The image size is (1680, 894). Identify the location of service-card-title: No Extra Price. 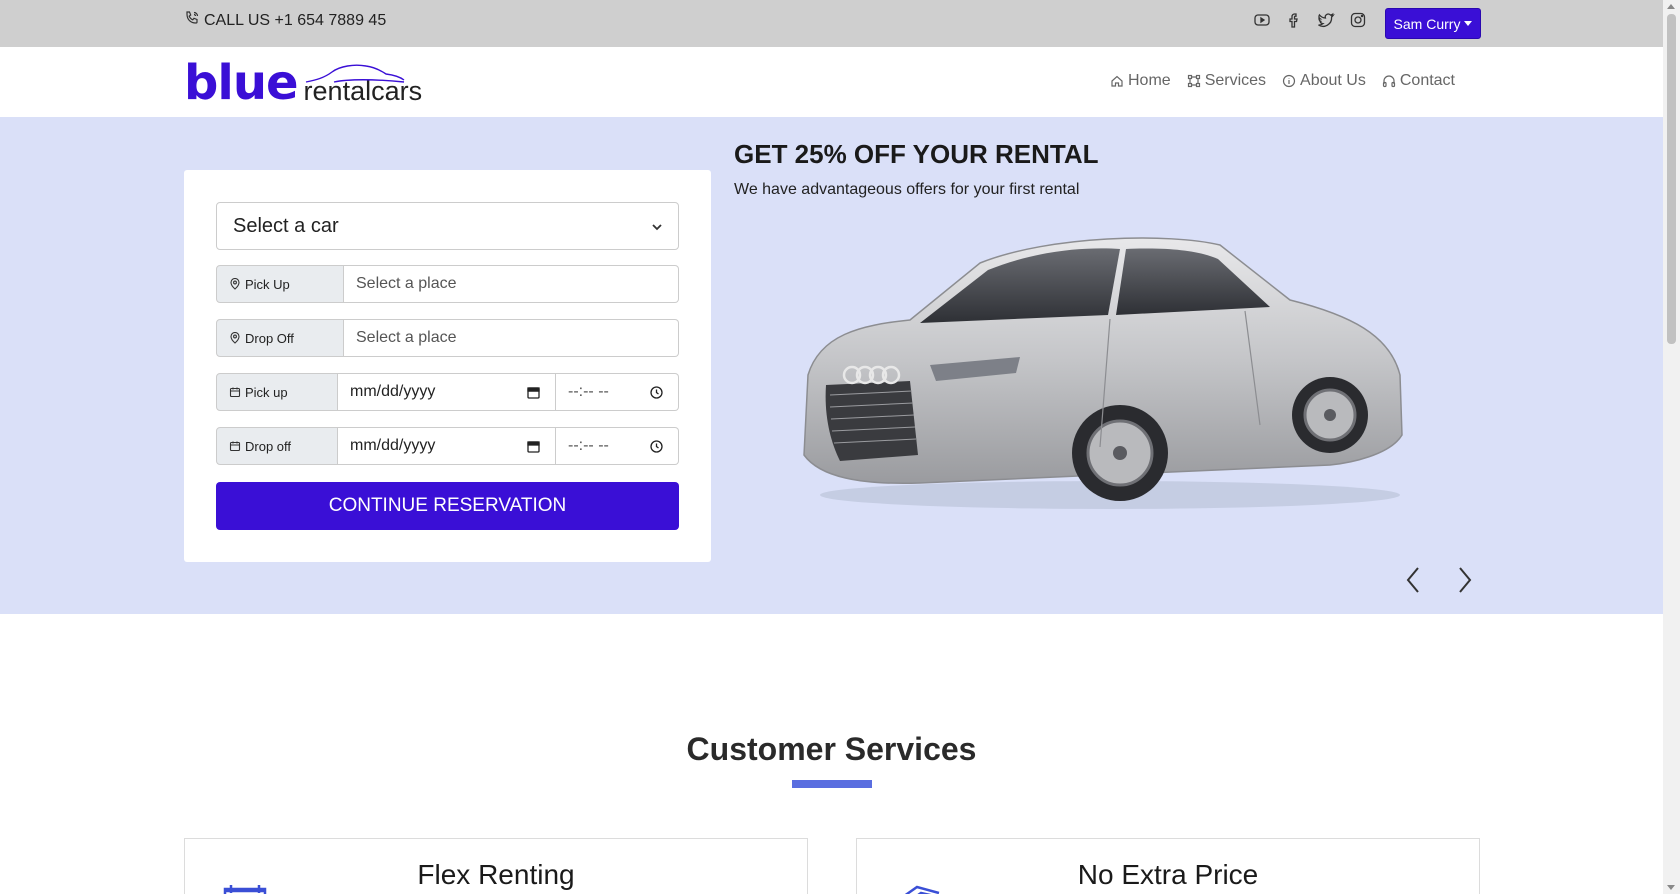
(1168, 874).